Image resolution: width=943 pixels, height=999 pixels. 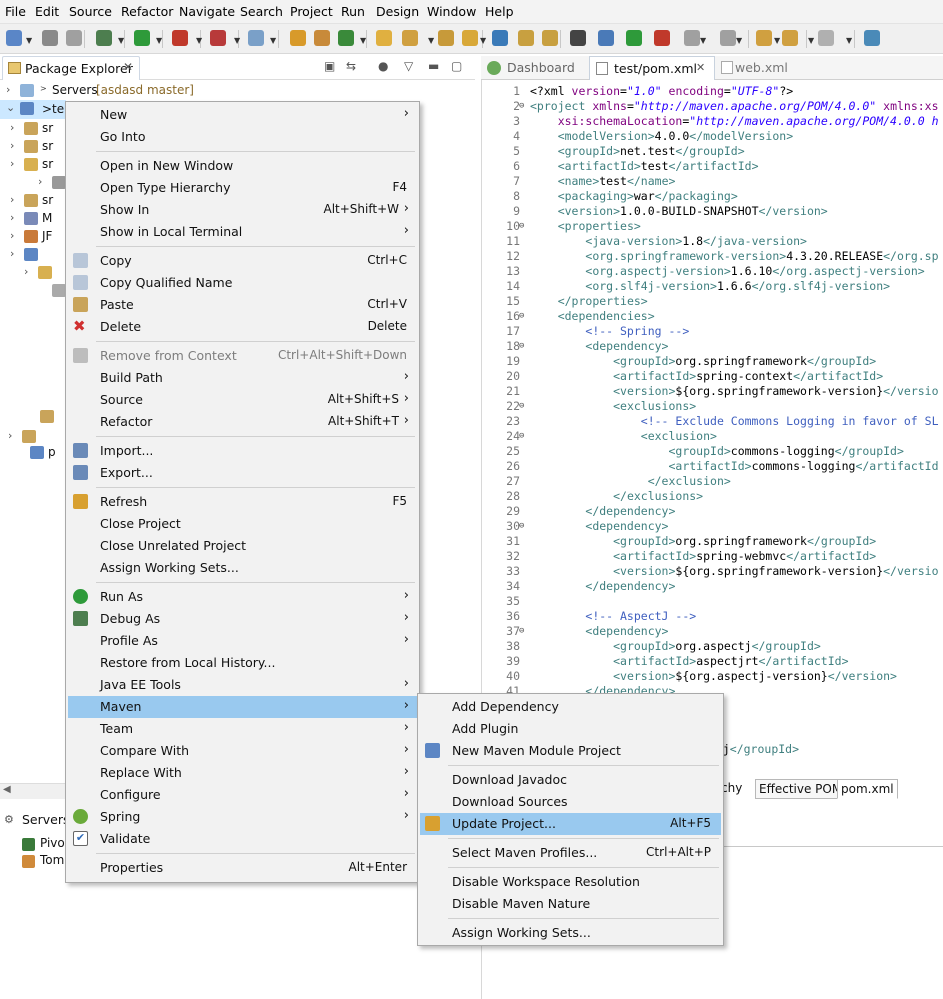 What do you see at coordinates (35, 819) in the screenshot?
I see `servers-tab: ⚙ Servers` at bounding box center [35, 819].